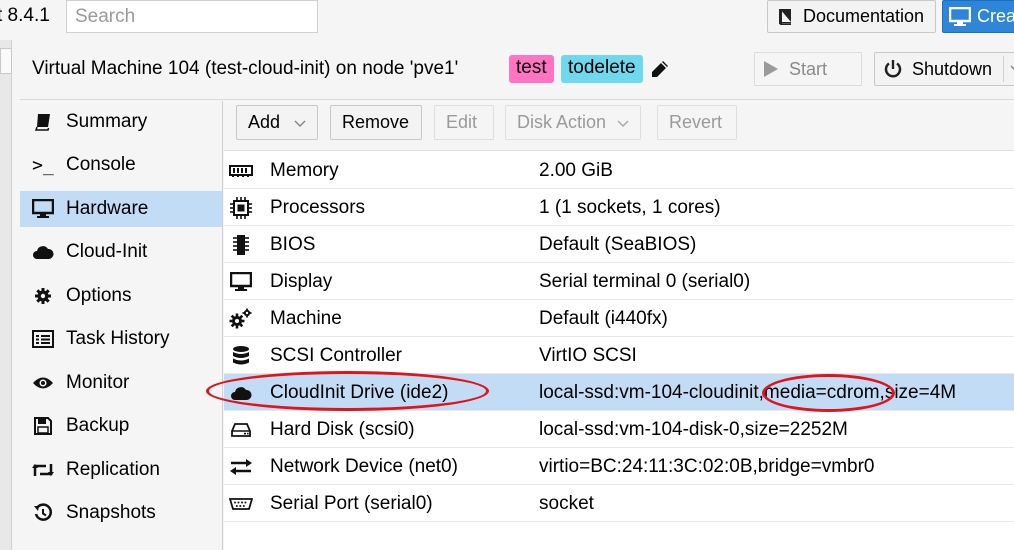 The image size is (1014, 550). I want to click on row-name: Memory, so click(304, 170).